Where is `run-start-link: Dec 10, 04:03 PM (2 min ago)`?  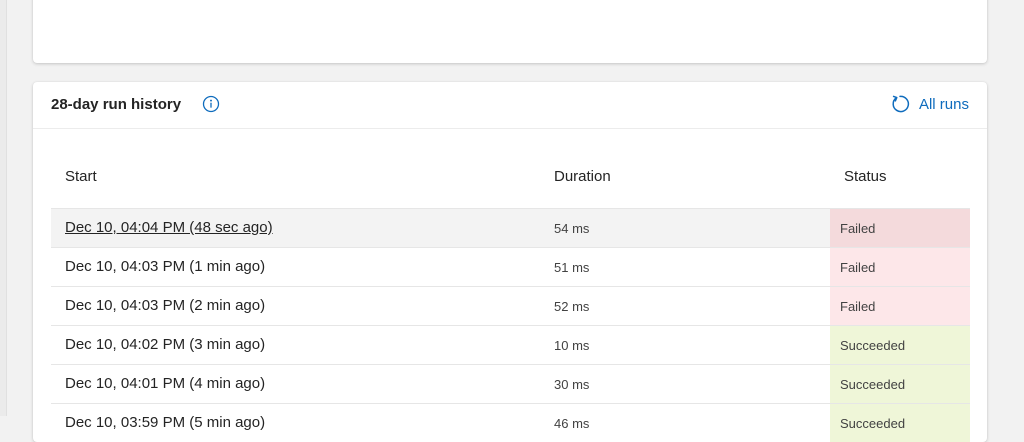
run-start-link: Dec 10, 04:03 PM (2 min ago) is located at coordinates (165, 305).